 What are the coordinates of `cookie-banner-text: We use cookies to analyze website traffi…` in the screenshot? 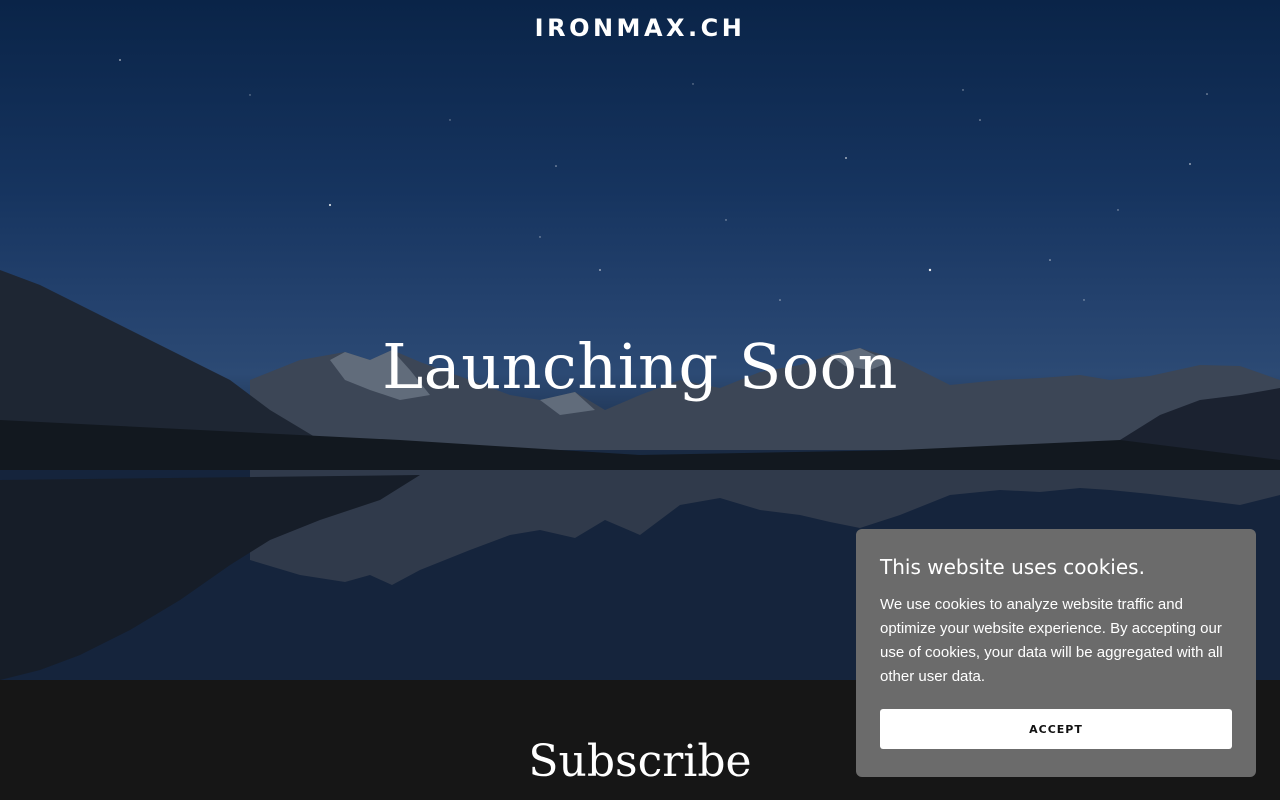 It's located at (1051, 640).